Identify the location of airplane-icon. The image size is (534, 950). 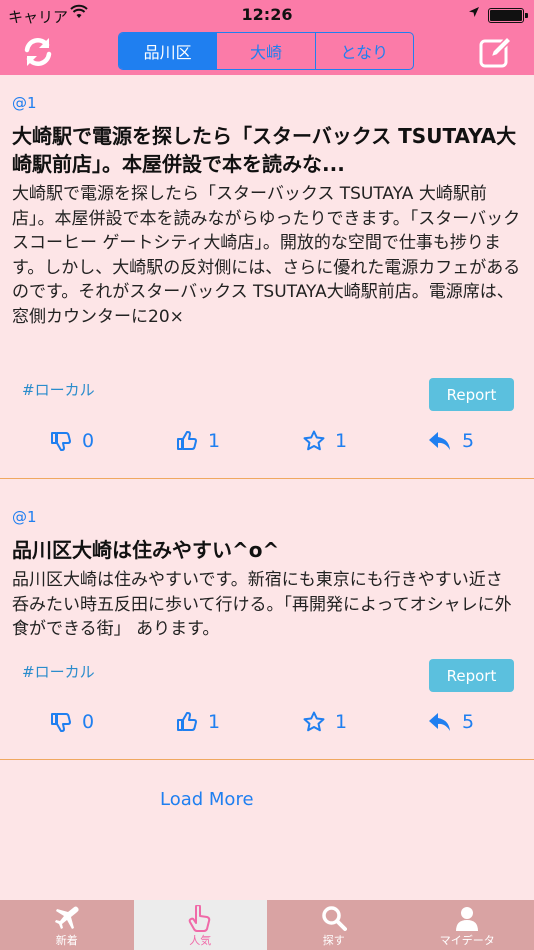
(66, 917).